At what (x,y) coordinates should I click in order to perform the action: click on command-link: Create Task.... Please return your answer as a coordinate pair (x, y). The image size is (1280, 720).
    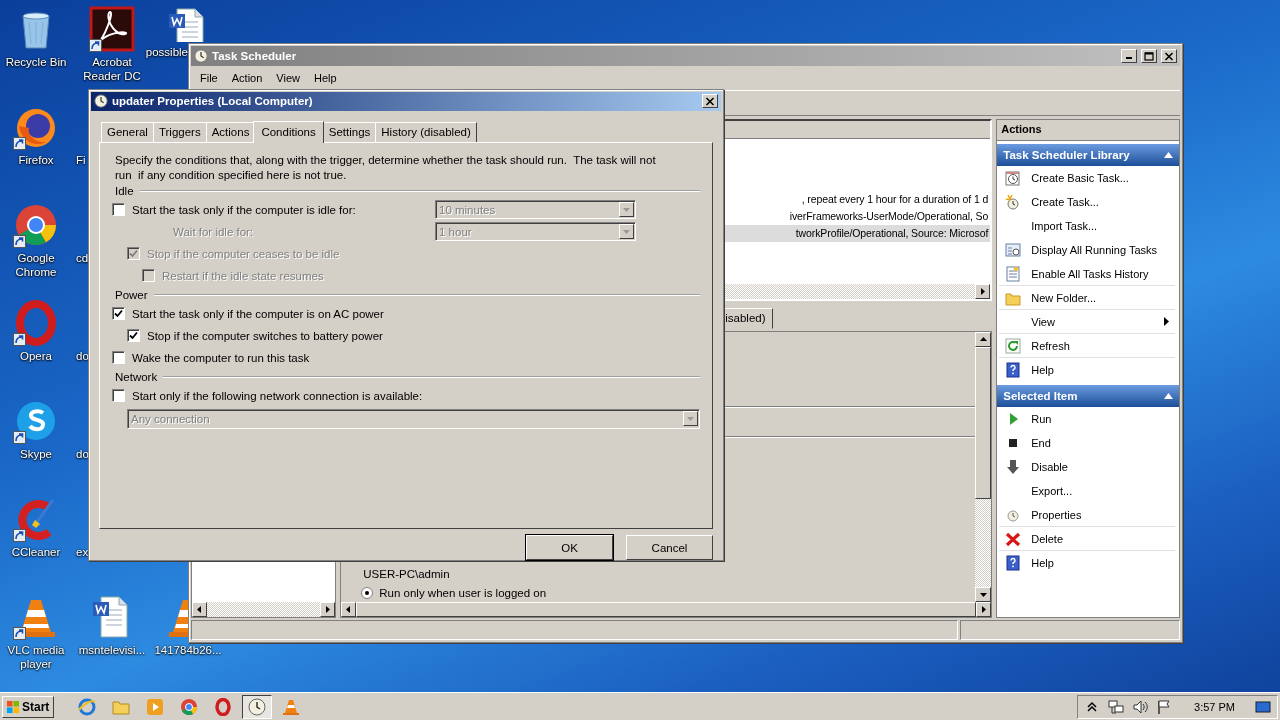
    Looking at the image, I should click on (1087, 202).